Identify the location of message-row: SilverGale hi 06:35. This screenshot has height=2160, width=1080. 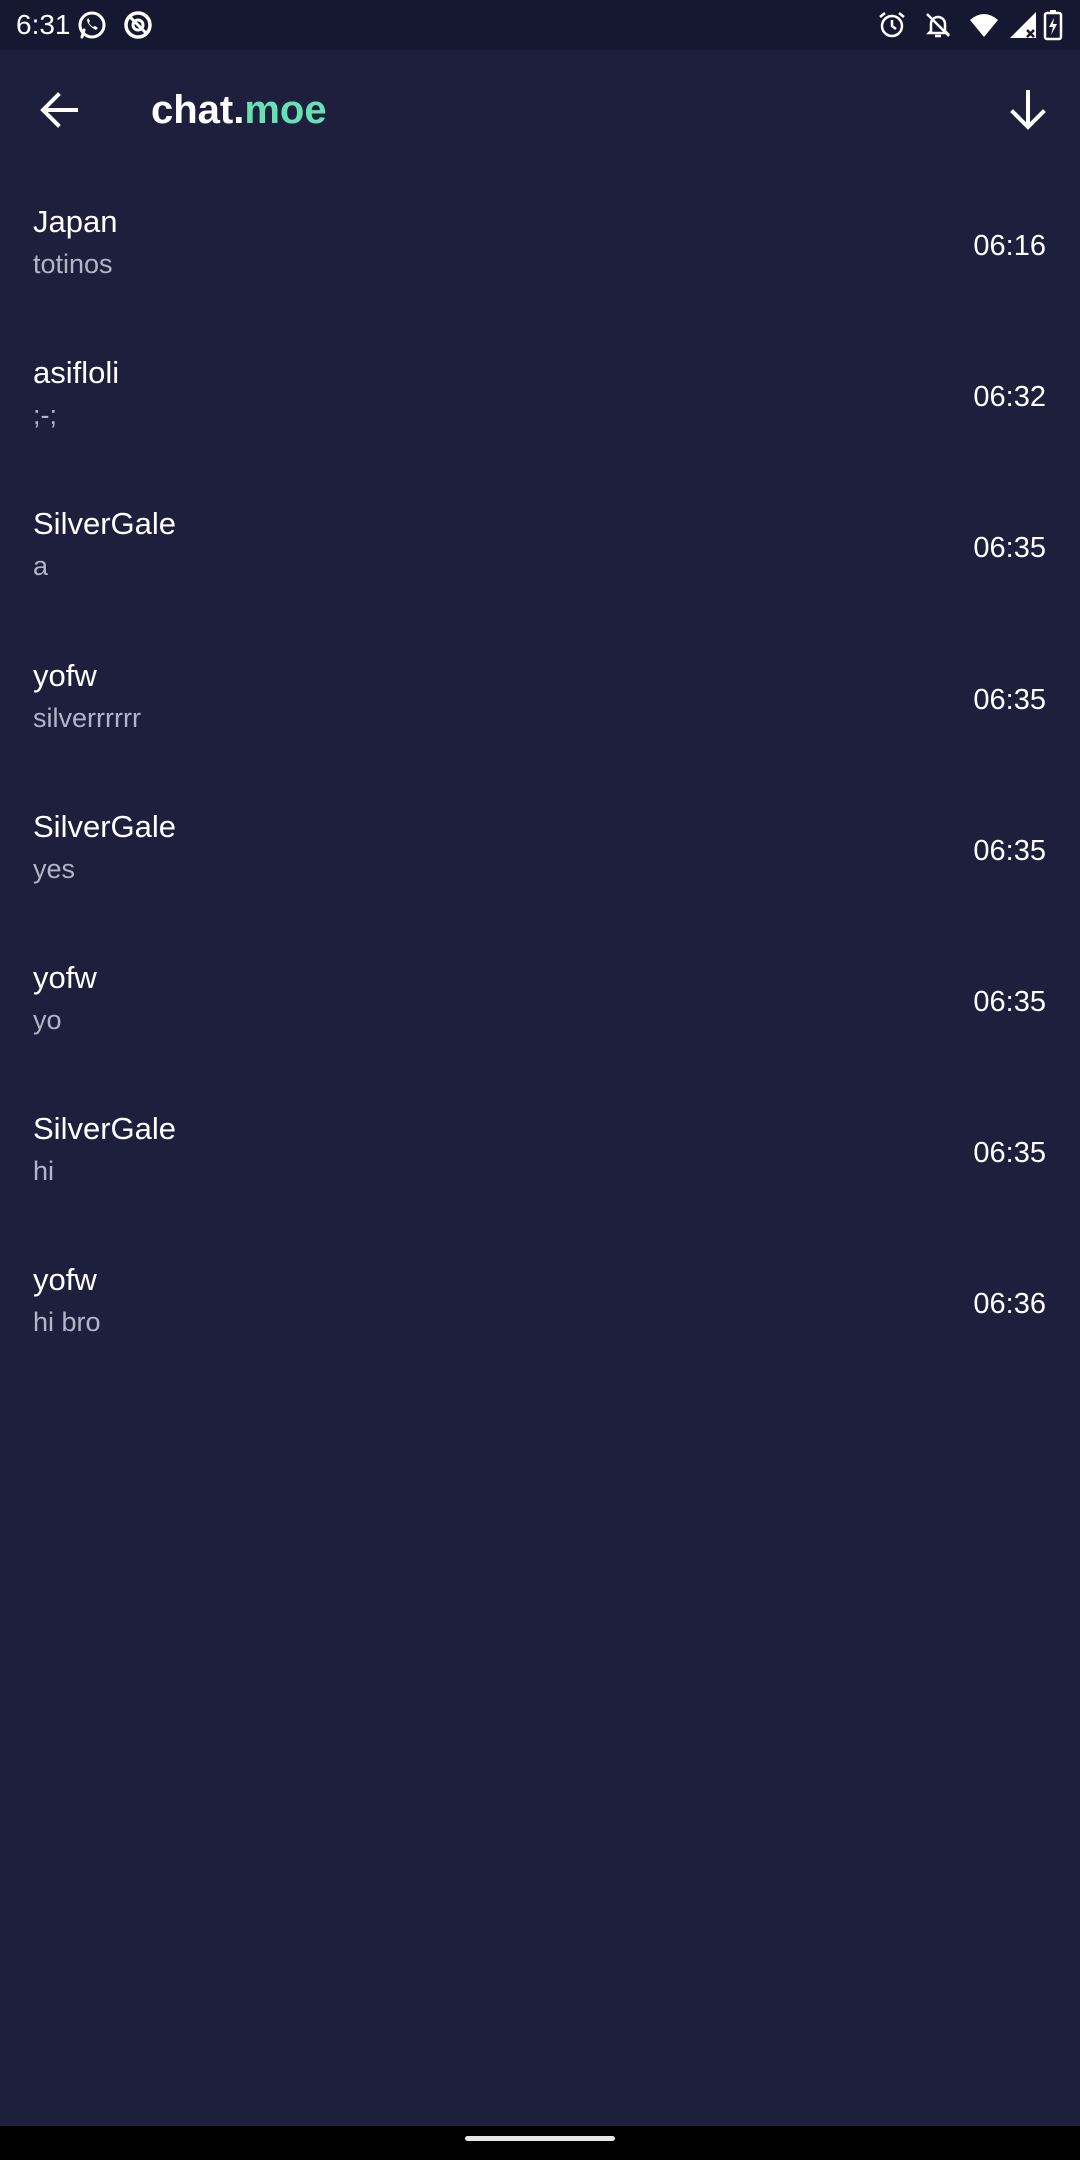
(540, 1153).